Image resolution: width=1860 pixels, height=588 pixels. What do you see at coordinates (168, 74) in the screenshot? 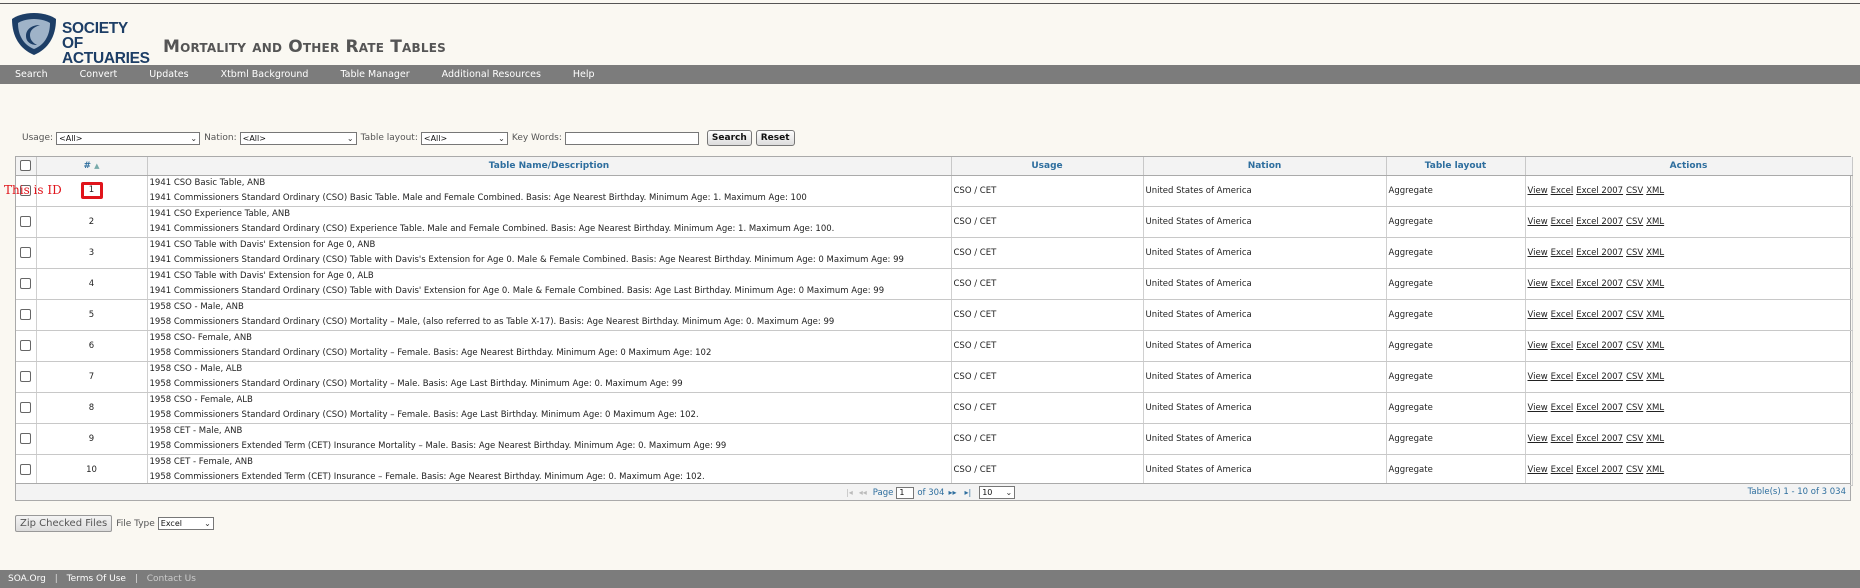
I see `nav-updates: Updates` at bounding box center [168, 74].